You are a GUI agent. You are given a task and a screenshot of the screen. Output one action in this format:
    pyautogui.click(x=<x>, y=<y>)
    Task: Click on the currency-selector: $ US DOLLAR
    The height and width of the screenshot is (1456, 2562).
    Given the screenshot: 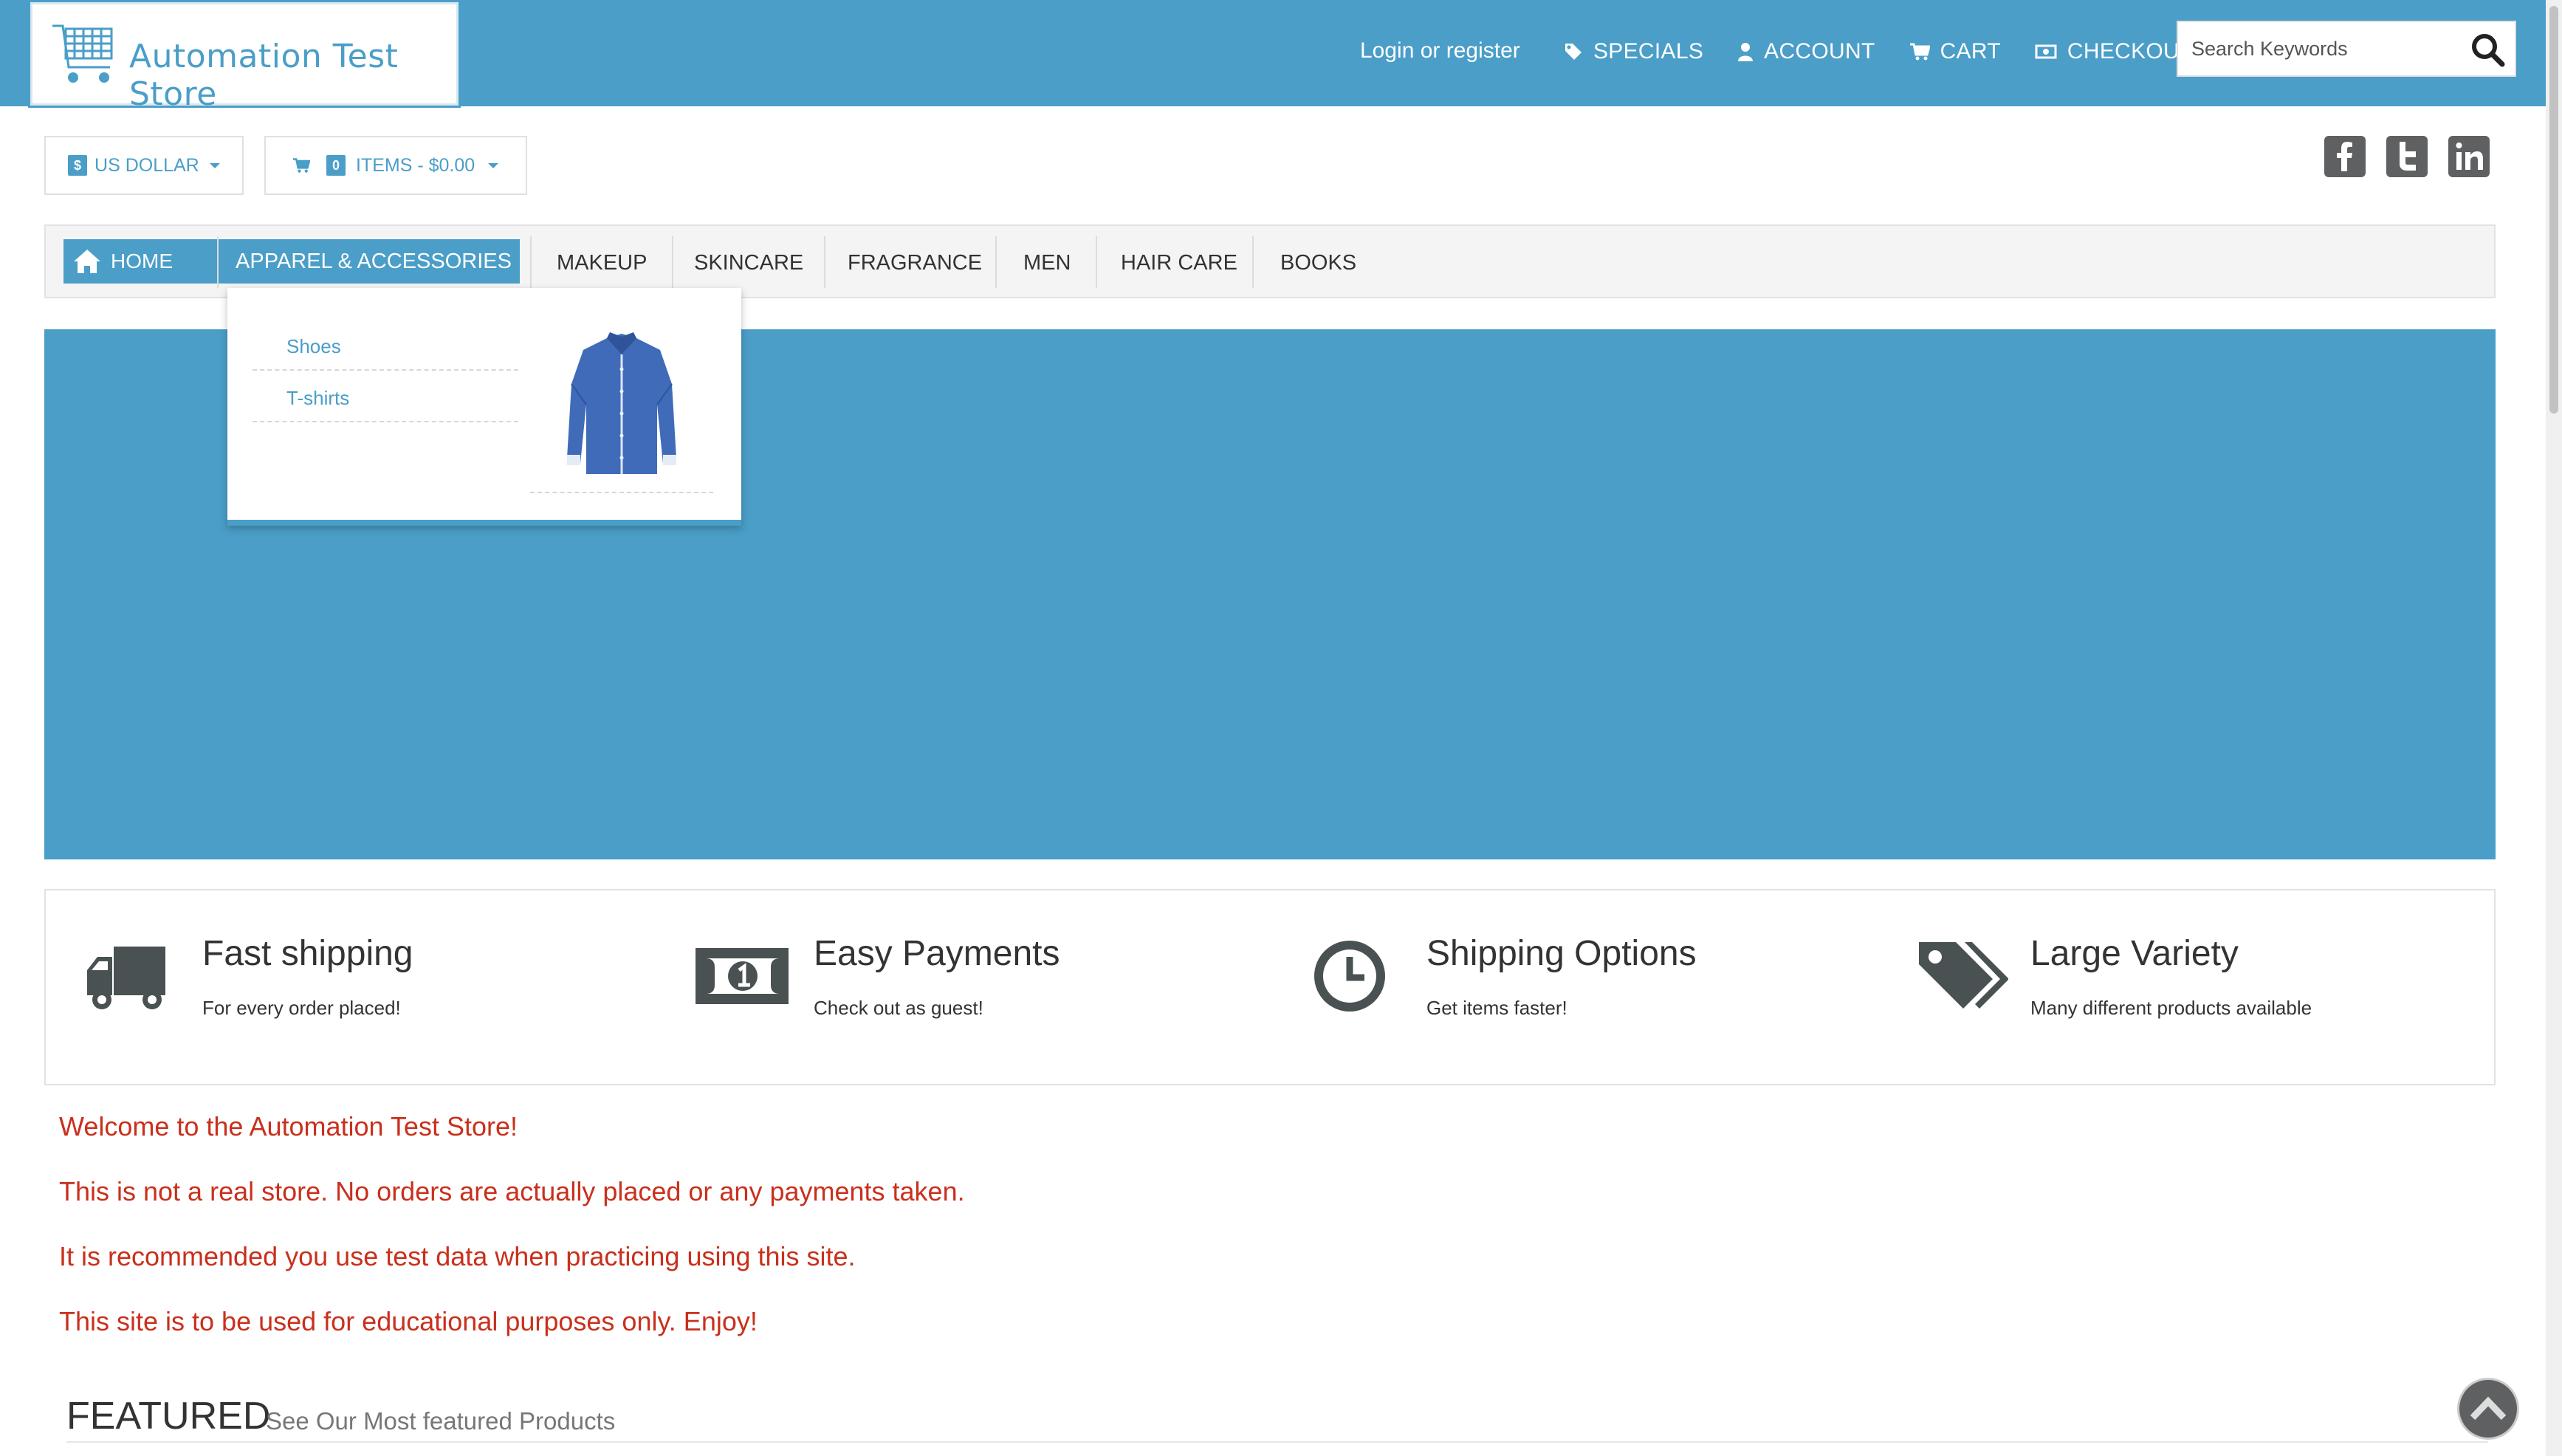 What is the action you would take?
    pyautogui.click(x=144, y=165)
    